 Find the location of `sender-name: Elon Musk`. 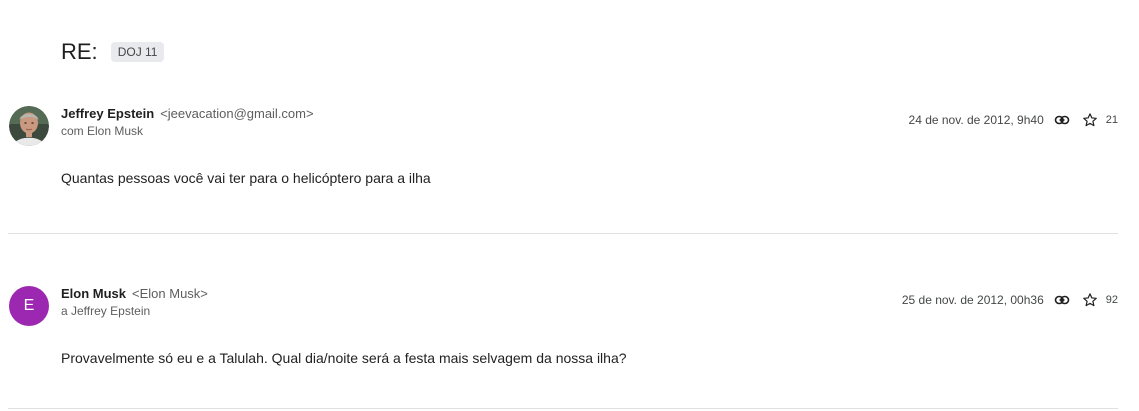

sender-name: Elon Musk is located at coordinates (93, 293).